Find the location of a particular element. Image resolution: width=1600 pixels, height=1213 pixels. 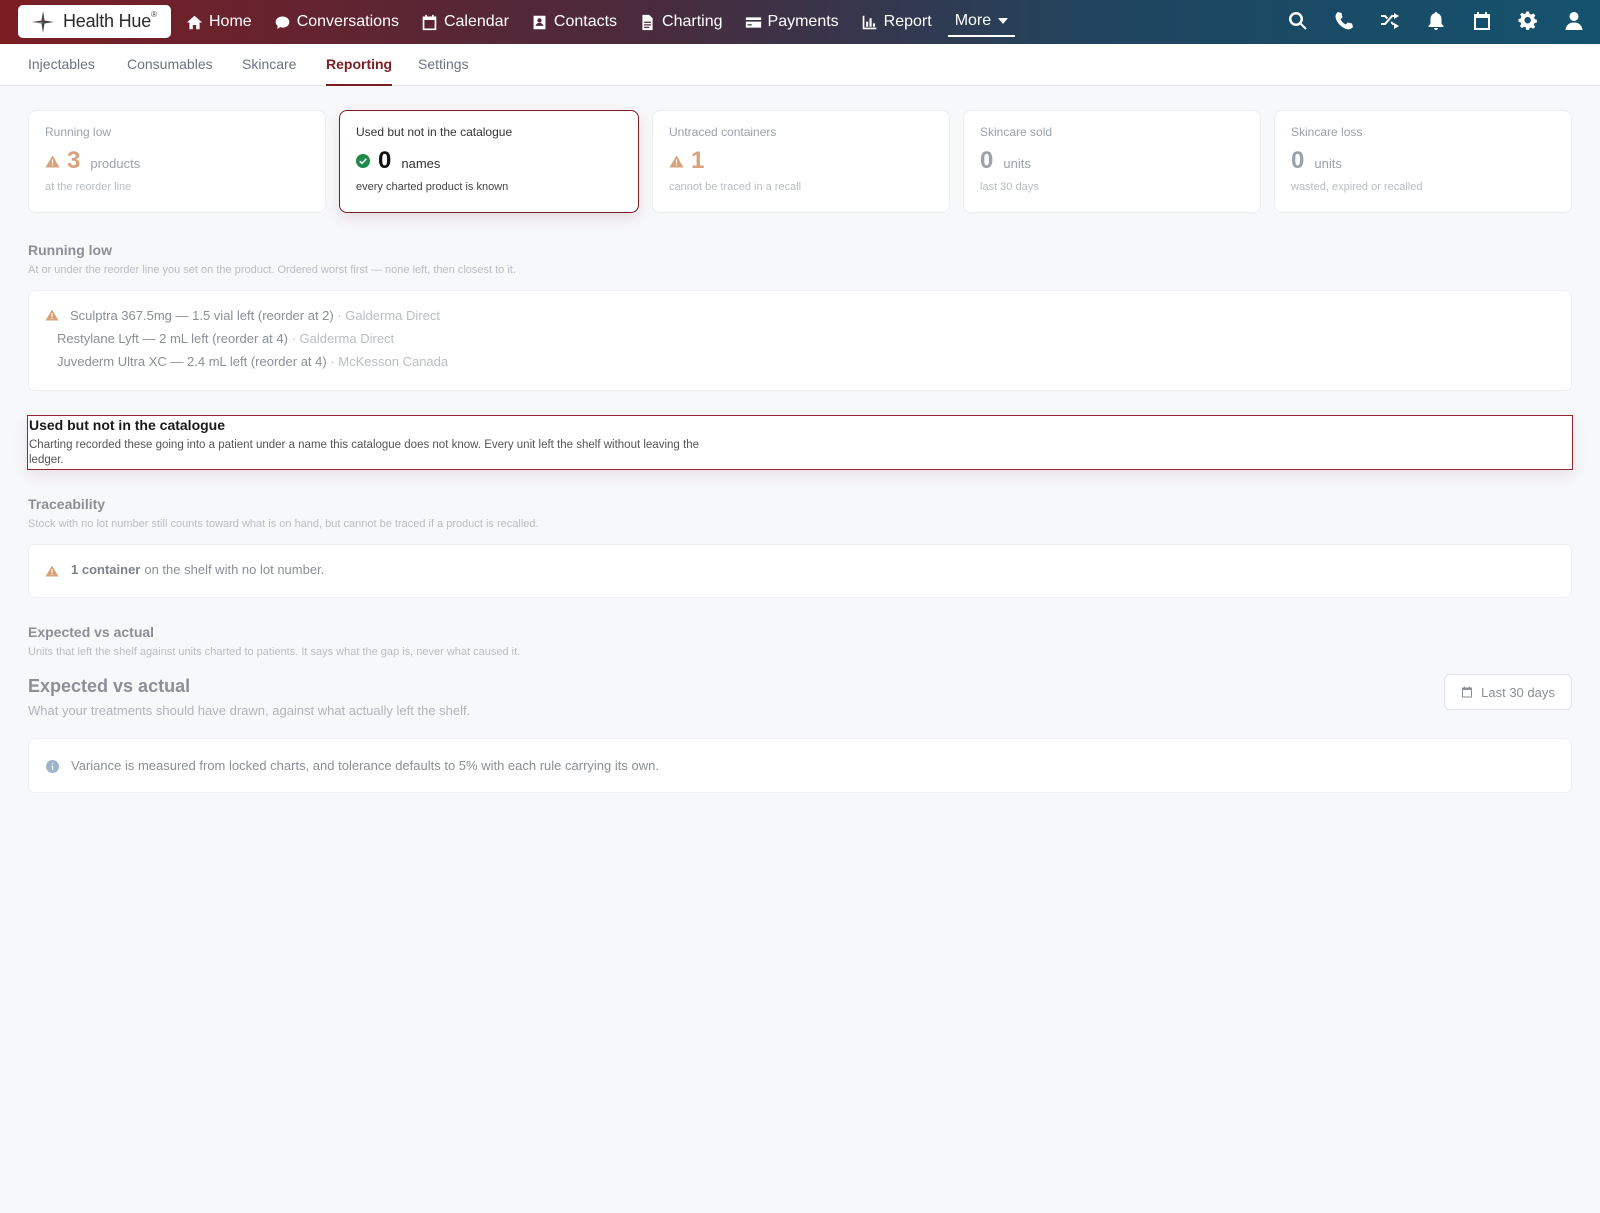

tab-skincare: Skincare is located at coordinates (269, 65).